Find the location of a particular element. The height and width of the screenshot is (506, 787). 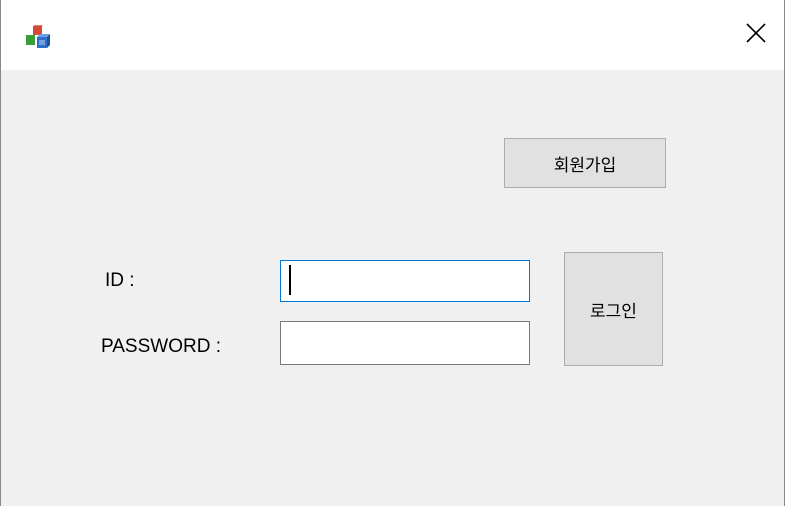

text-caret is located at coordinates (290, 280).